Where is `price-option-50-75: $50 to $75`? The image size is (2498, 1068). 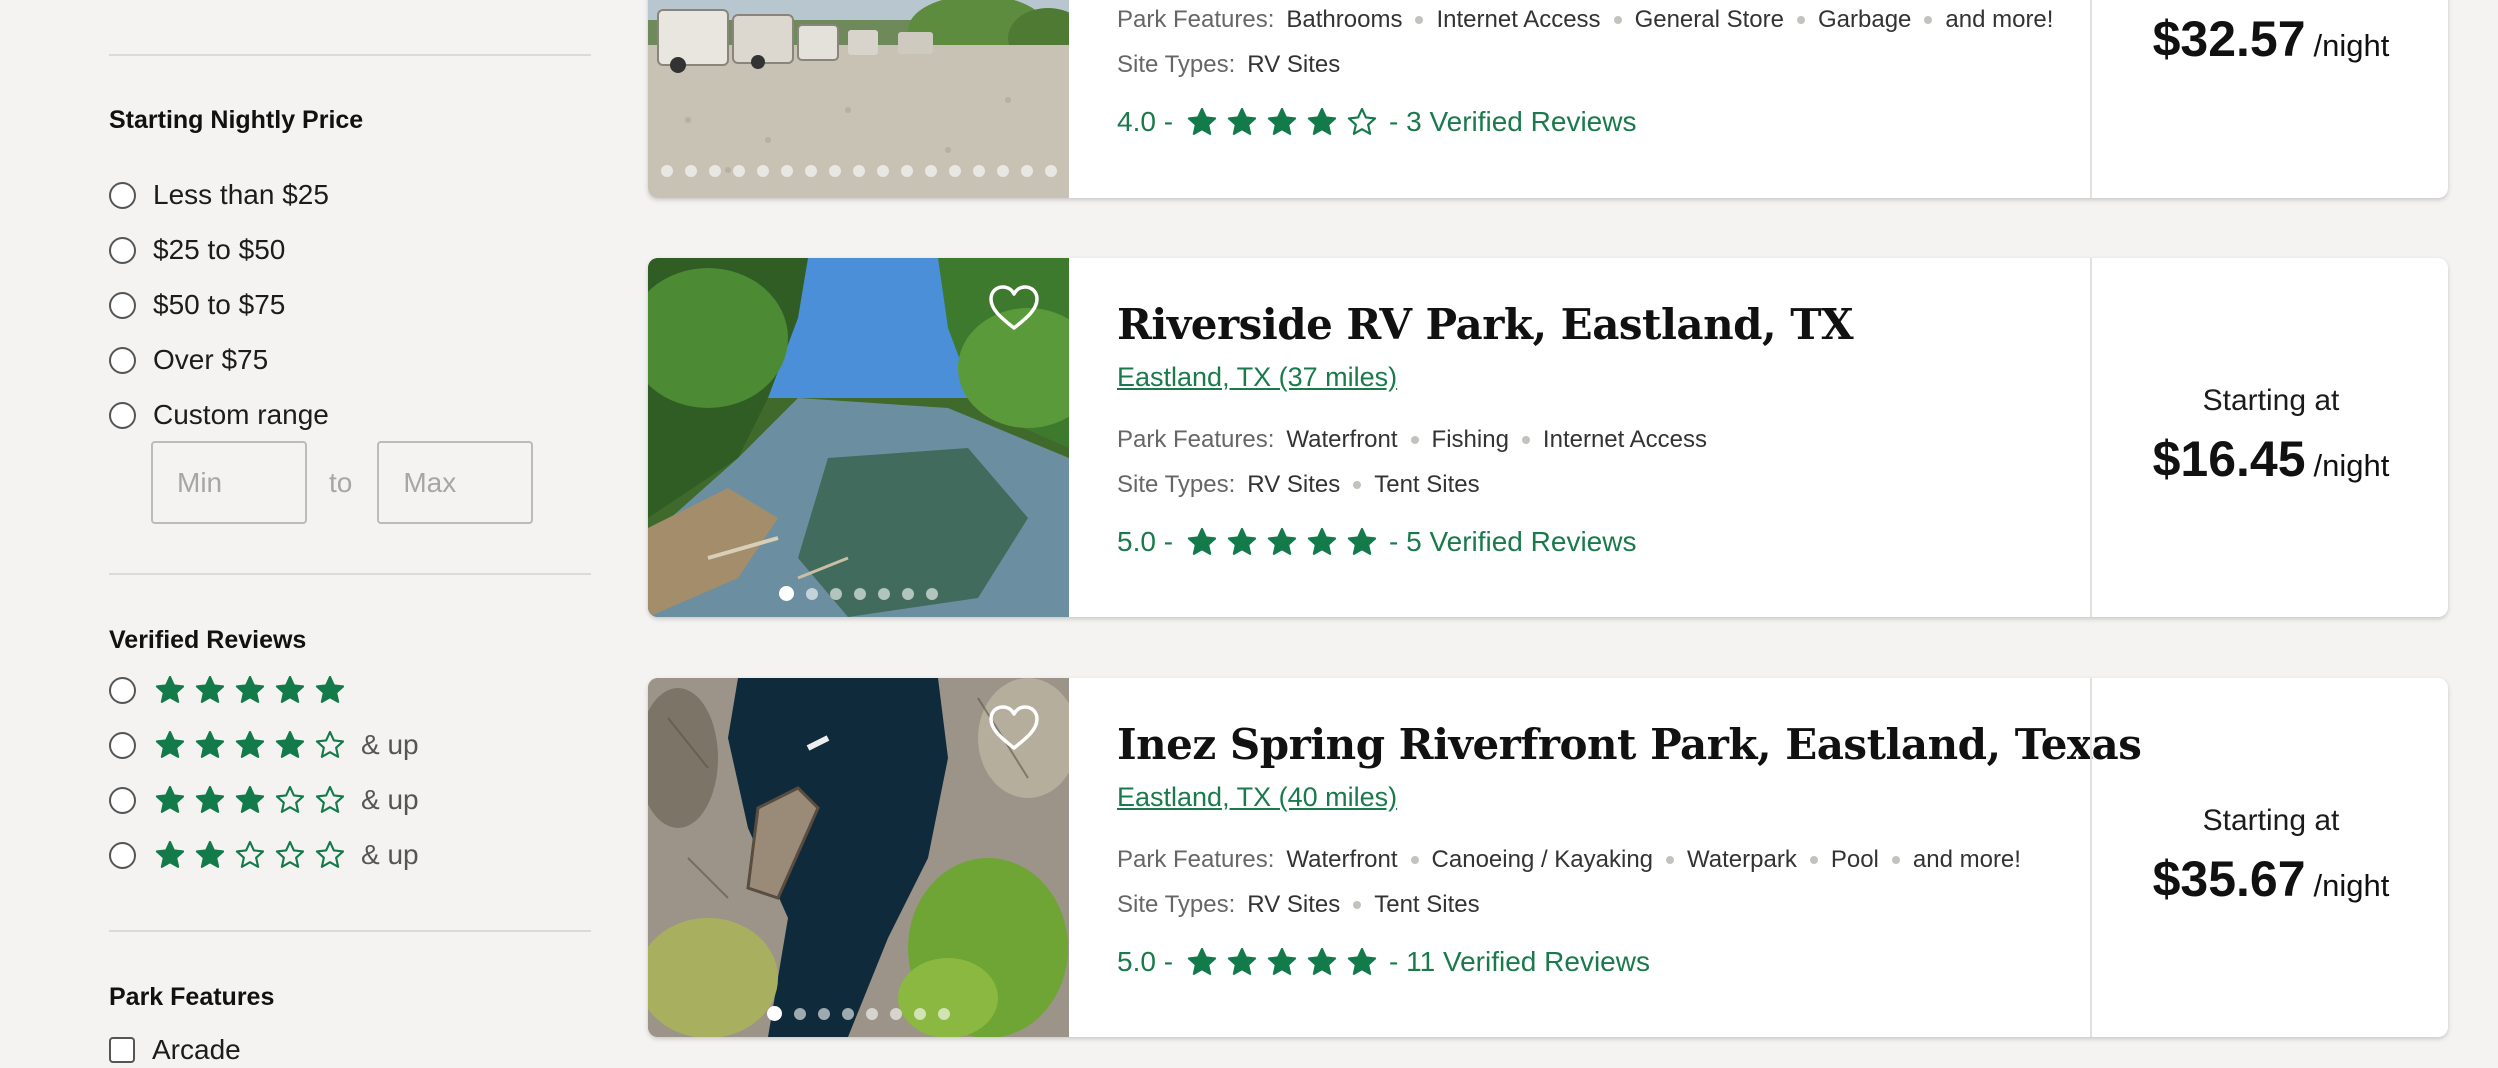 price-option-50-75: $50 to $75 is located at coordinates (197, 305).